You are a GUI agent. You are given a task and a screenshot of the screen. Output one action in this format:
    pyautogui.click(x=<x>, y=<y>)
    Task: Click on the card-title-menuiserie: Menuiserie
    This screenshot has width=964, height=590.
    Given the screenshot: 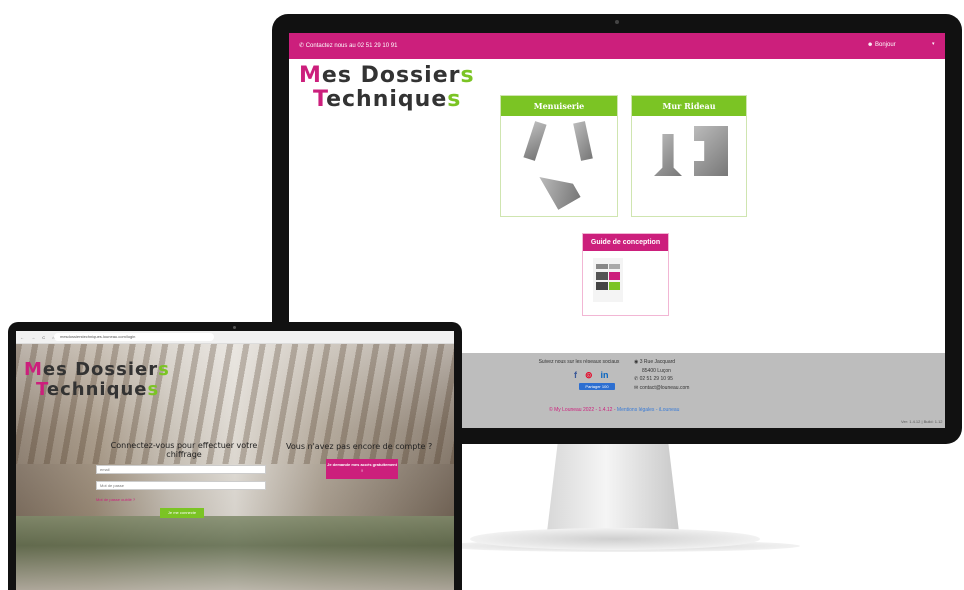 What is the action you would take?
    pyautogui.click(x=559, y=106)
    